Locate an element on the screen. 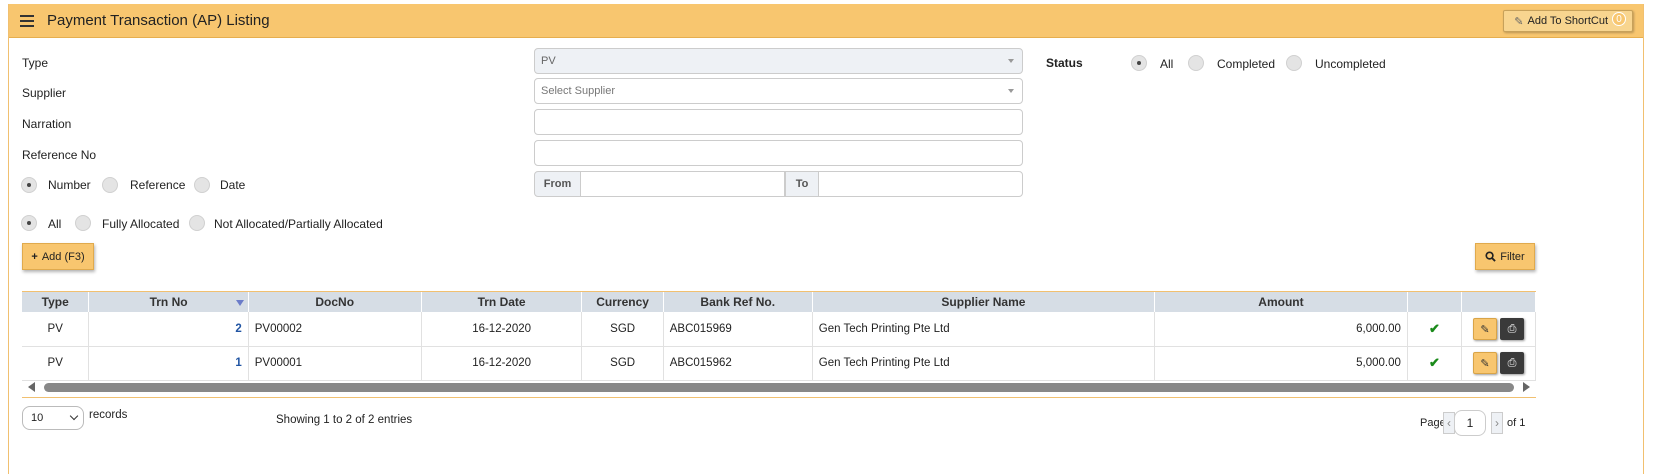  status-radio-completed is located at coordinates (1196, 63).